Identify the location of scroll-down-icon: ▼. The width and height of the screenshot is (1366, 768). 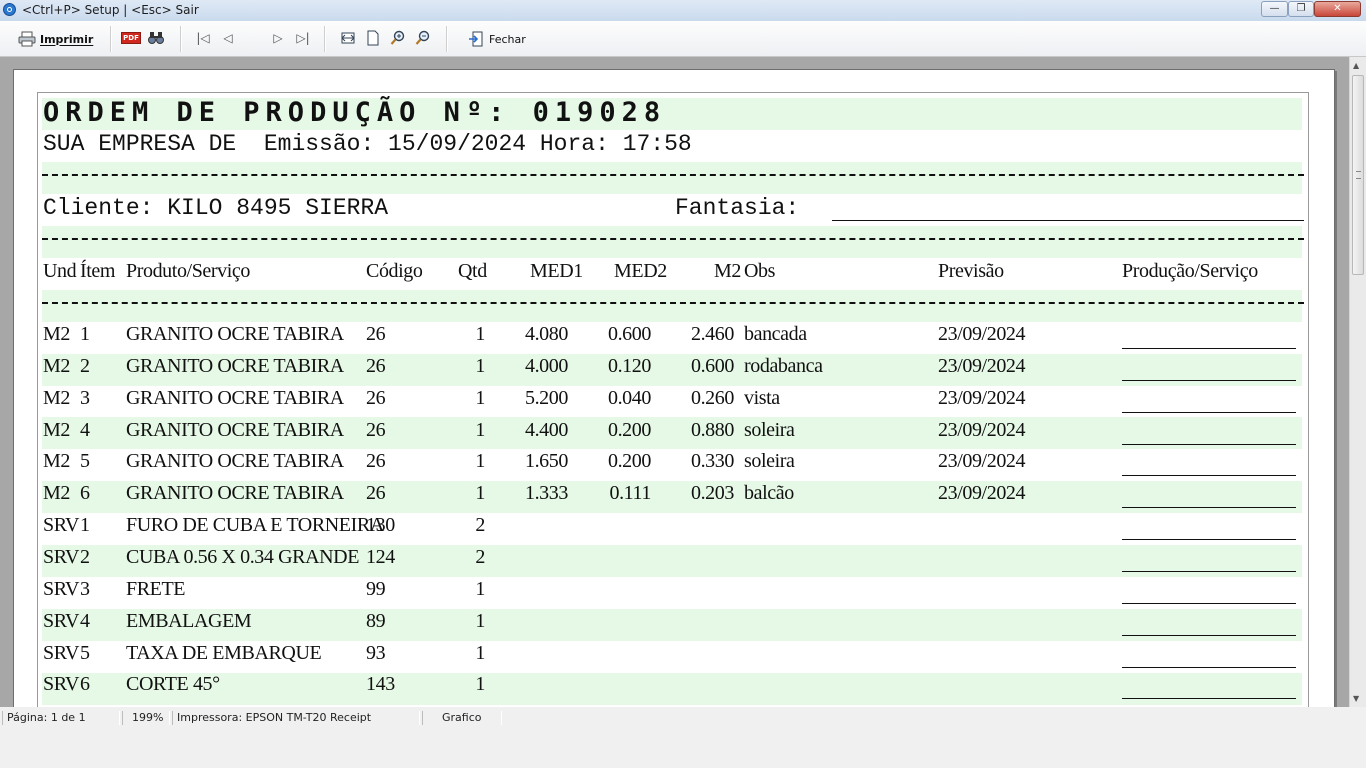
(1356, 698).